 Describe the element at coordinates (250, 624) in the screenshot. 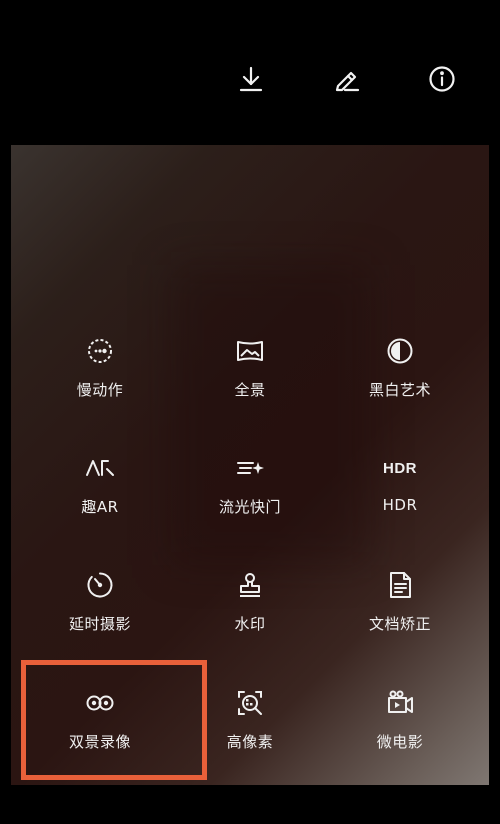

I see `mode-label: 水印` at that location.